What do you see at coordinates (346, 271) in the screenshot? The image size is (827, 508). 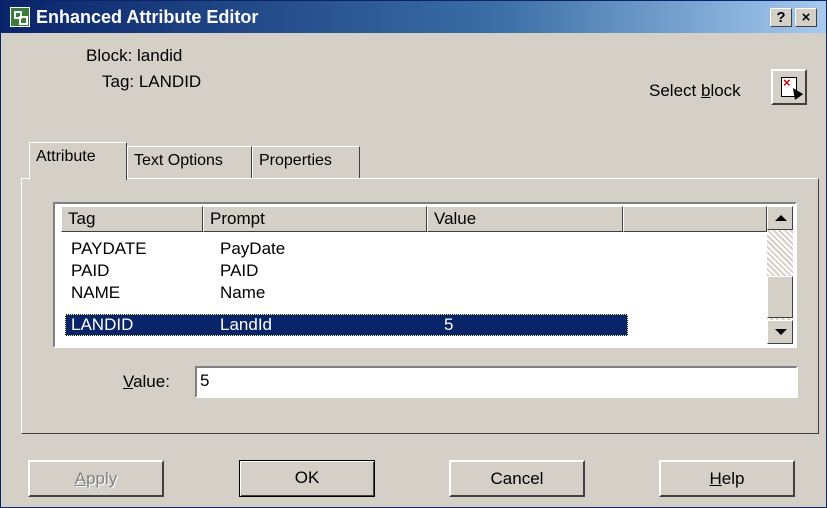 I see `table-row: PAID PAID` at bounding box center [346, 271].